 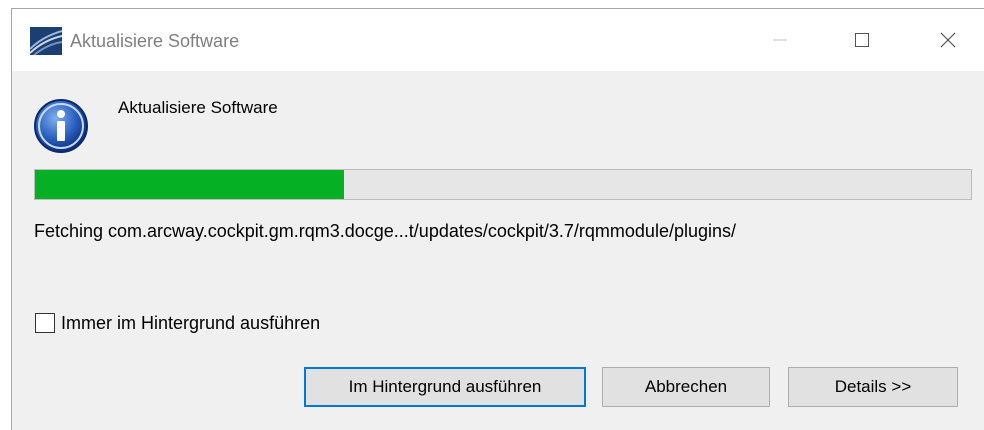 I want to click on details-button: Details >>, so click(x=873, y=387).